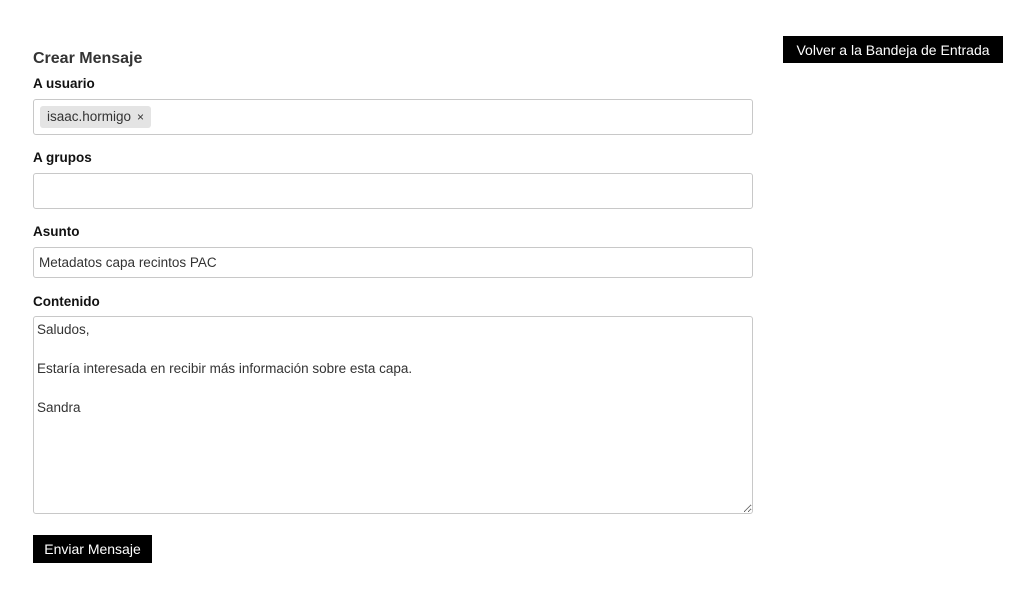  Describe the element at coordinates (393, 117) in the screenshot. I see `to-user-field: isaac.hormigo ×` at that location.